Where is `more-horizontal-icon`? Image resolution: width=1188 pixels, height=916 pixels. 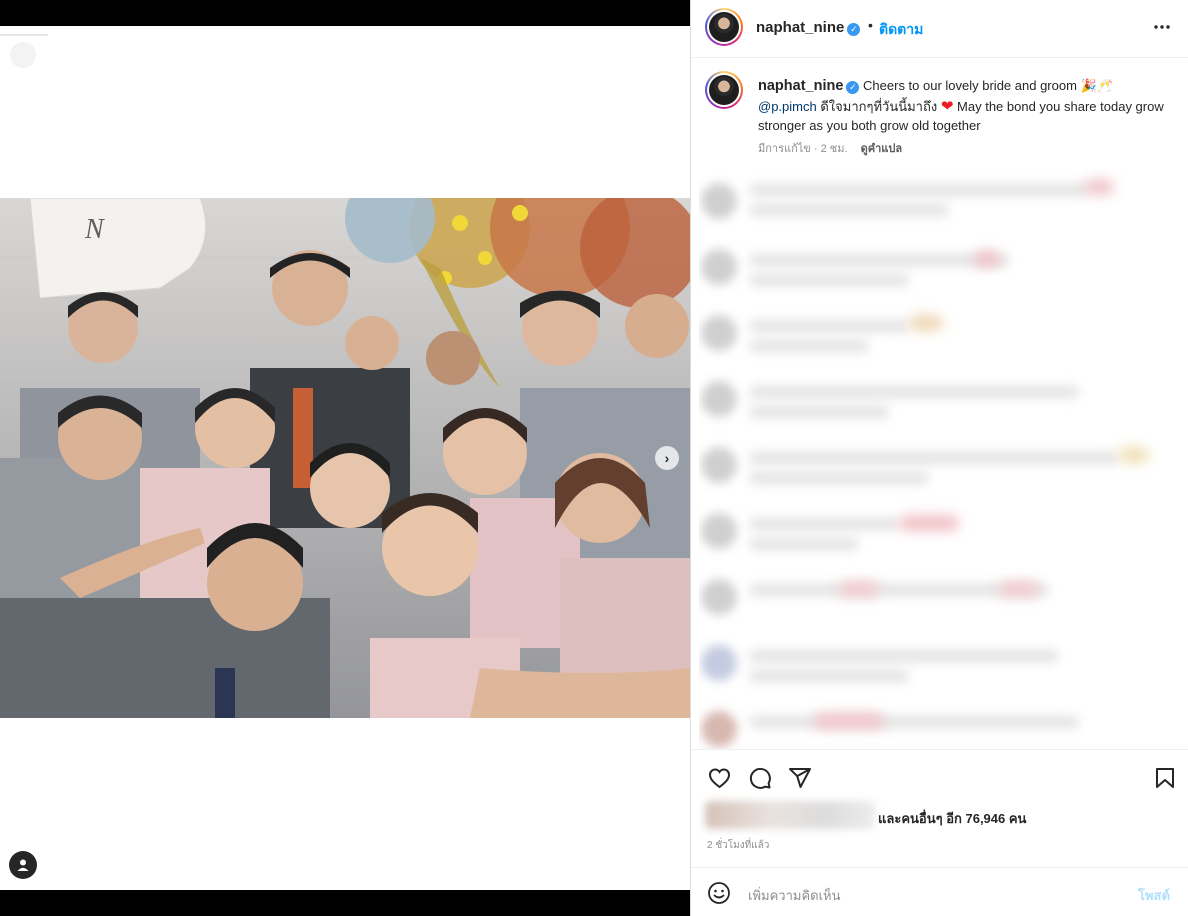 more-horizontal-icon is located at coordinates (1162, 27).